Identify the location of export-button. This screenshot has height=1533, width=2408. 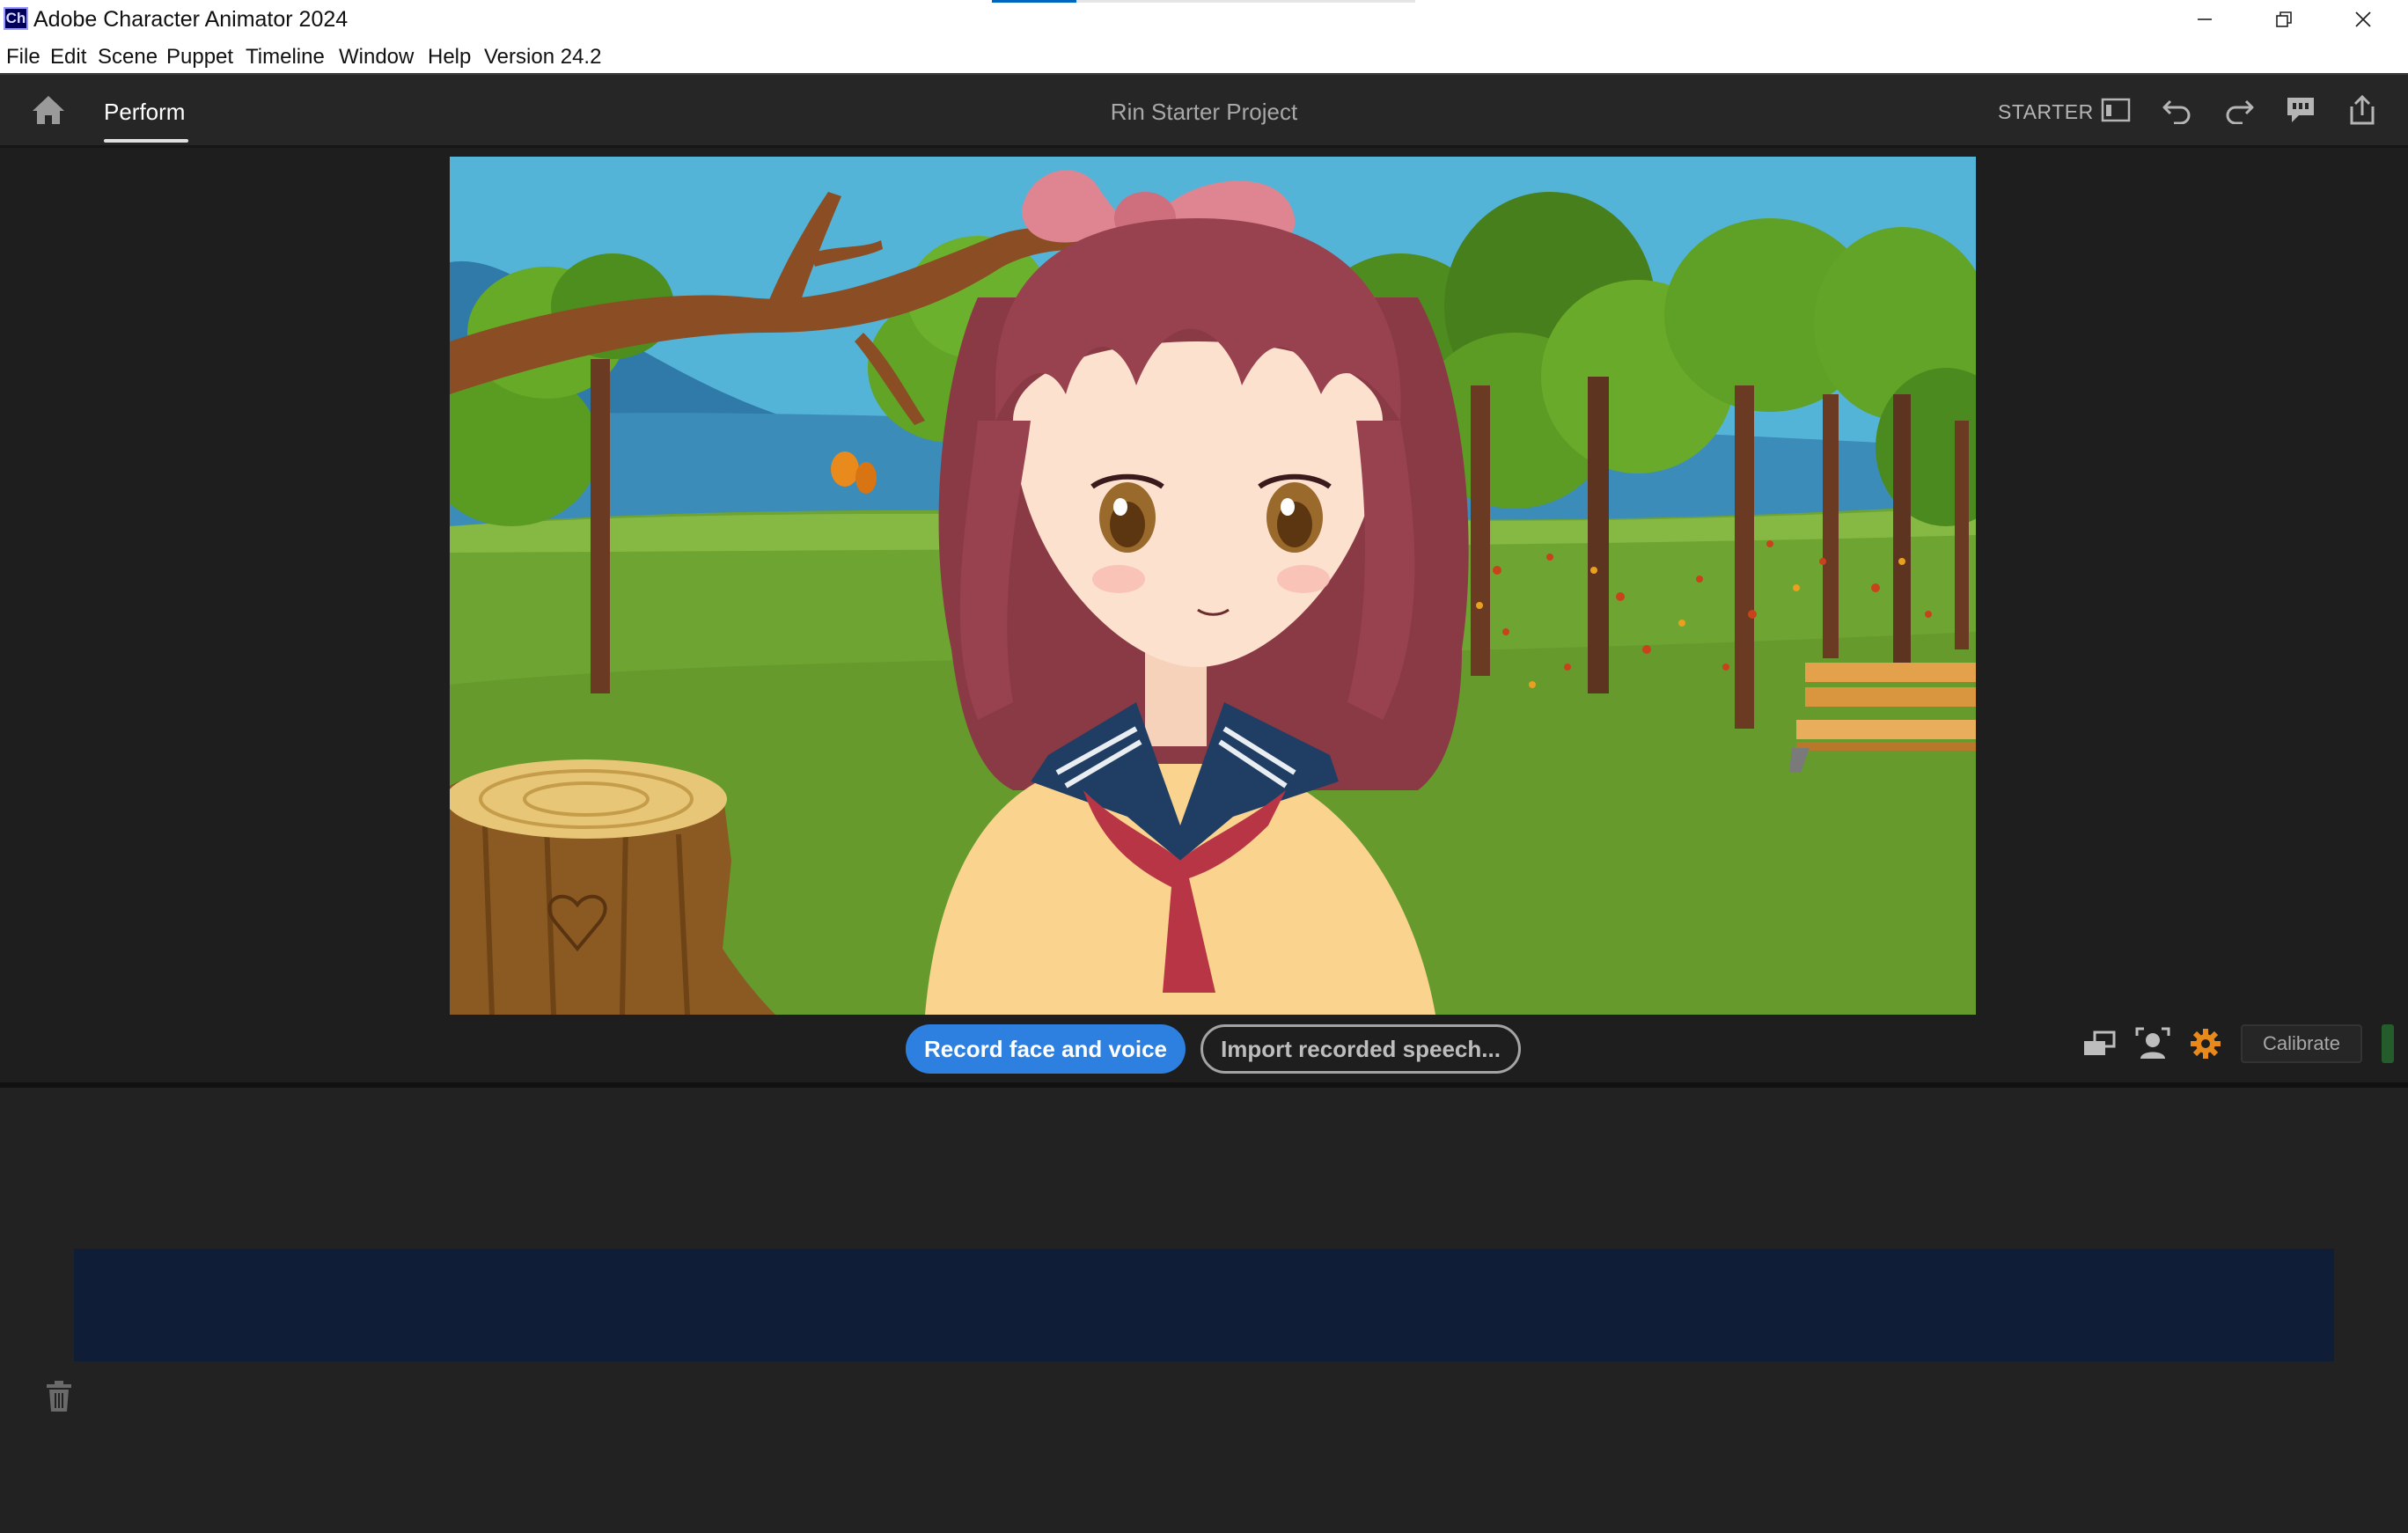
(2362, 110).